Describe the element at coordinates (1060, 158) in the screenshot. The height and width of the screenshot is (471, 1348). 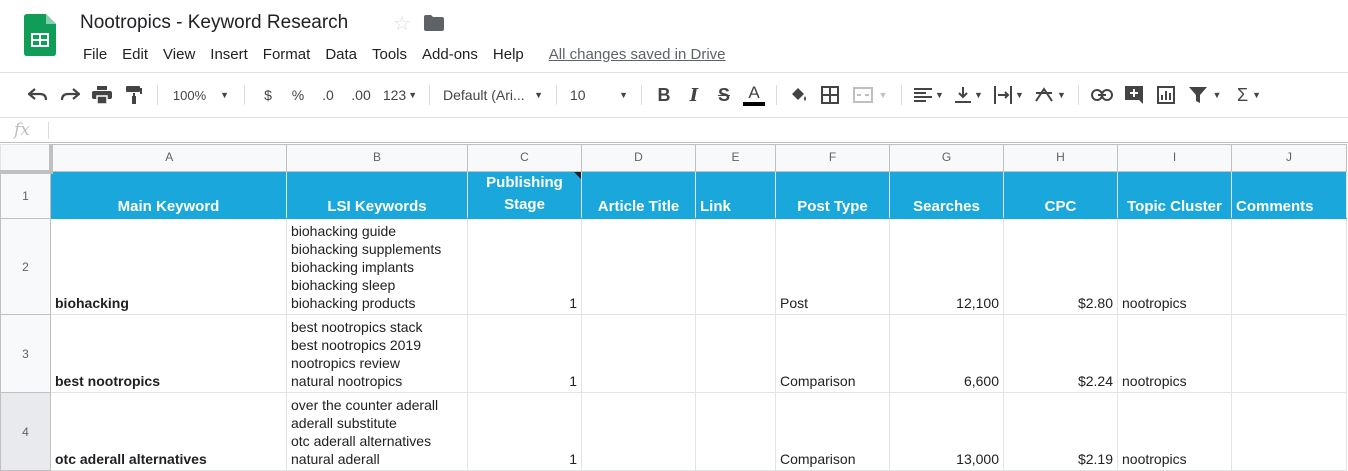
I see `column-header-h: H` at that location.